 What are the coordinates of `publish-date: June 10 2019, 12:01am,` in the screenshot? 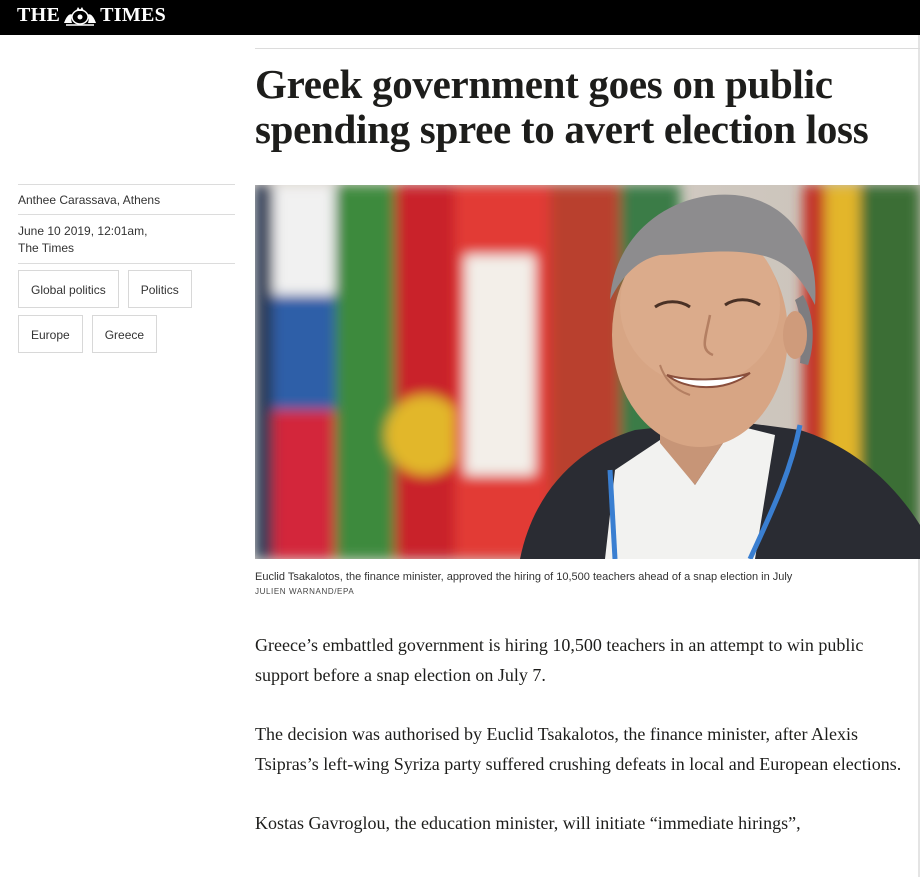 It's located at (83, 231).